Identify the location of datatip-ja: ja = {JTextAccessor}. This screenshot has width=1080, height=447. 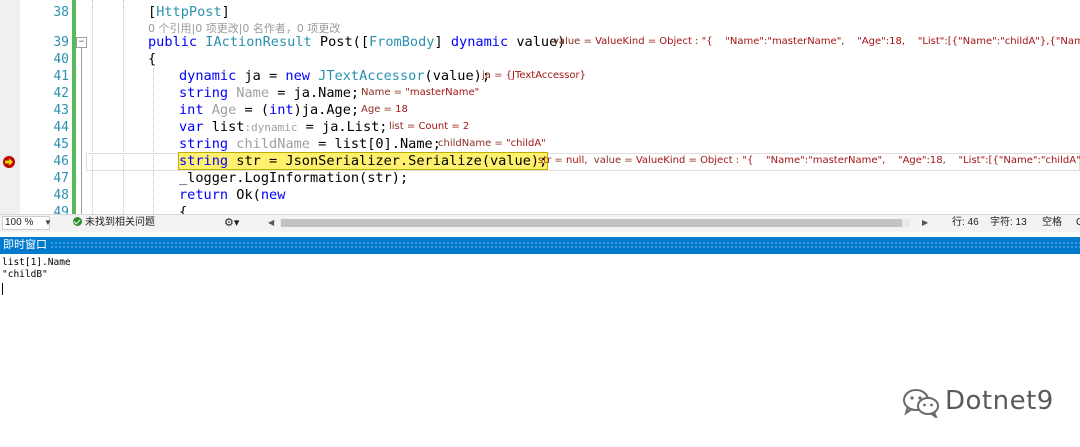
(534, 75).